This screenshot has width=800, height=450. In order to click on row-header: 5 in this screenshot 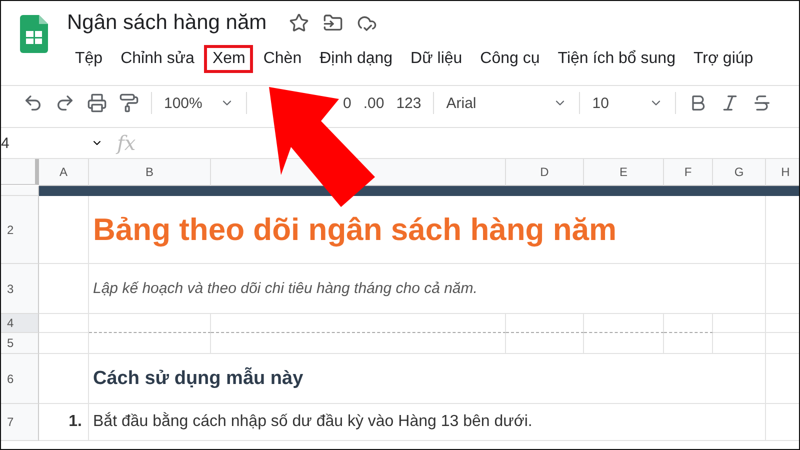, I will do `click(20, 343)`.